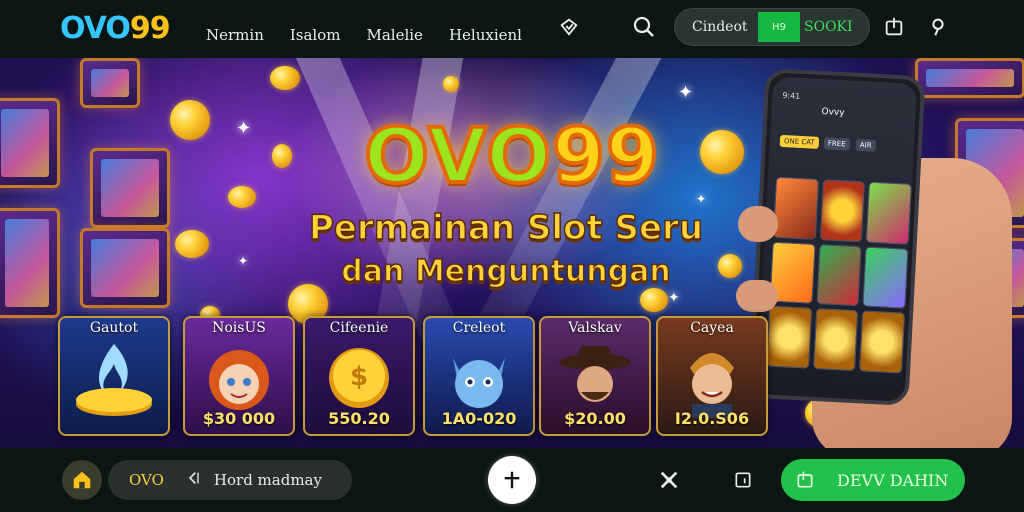 The width and height of the screenshot is (1024, 512). I want to click on game-card: Cayea I2.0.S06, so click(712, 376).